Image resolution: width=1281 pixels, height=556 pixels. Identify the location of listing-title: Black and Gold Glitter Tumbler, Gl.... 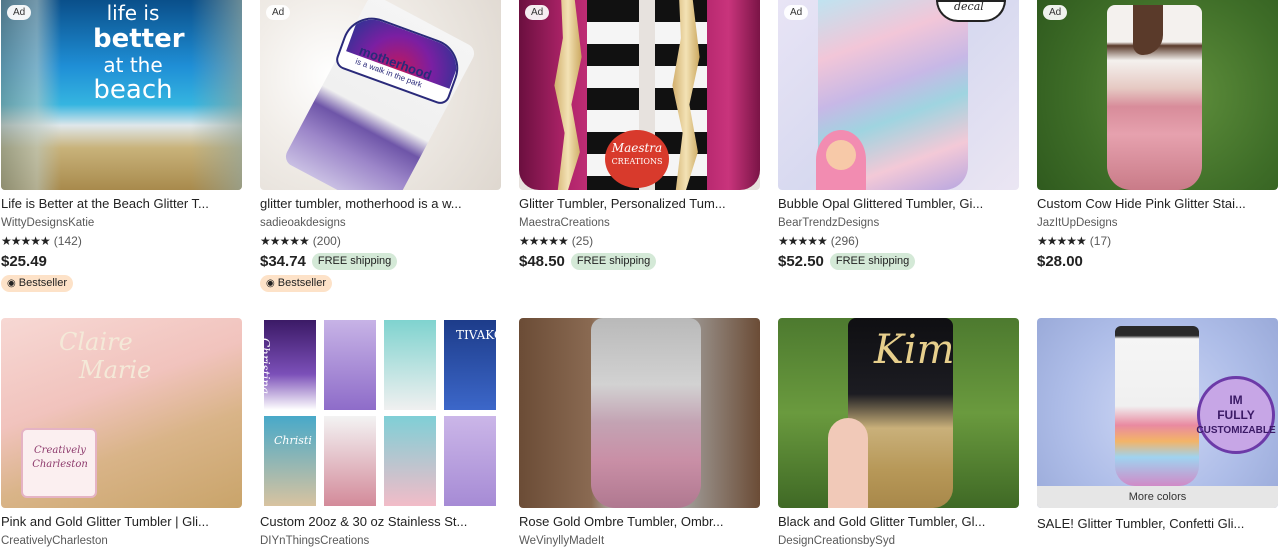
(898, 522).